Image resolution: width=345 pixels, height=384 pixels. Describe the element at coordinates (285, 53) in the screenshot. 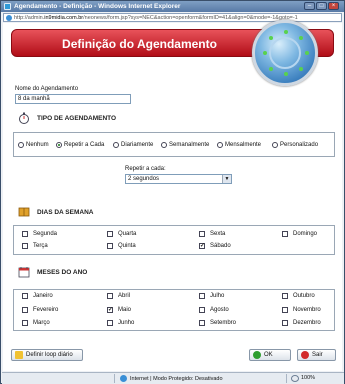

I see `clock-ring` at that location.